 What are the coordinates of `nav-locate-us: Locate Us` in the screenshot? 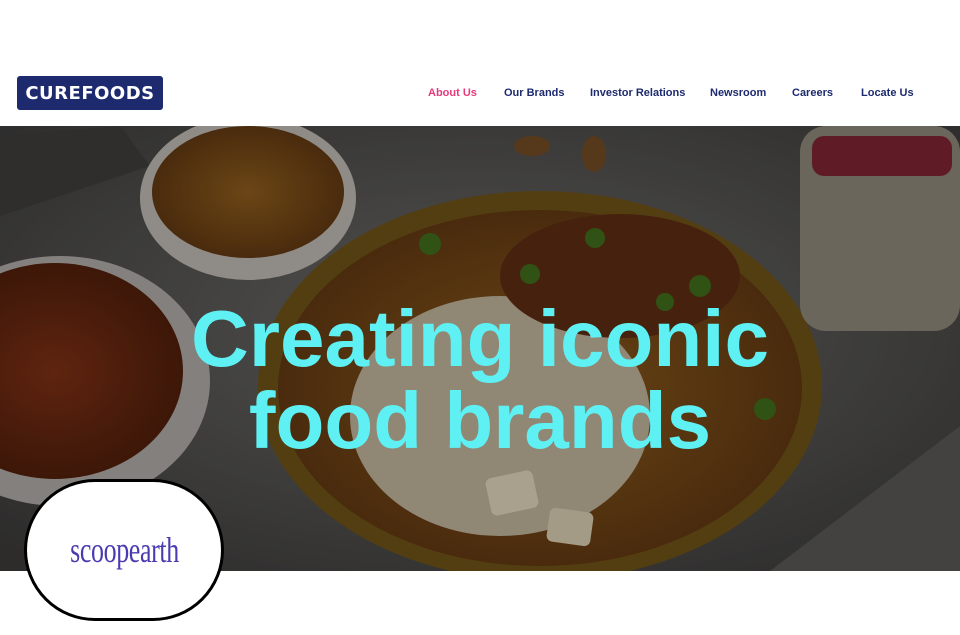 It's located at (887, 93).